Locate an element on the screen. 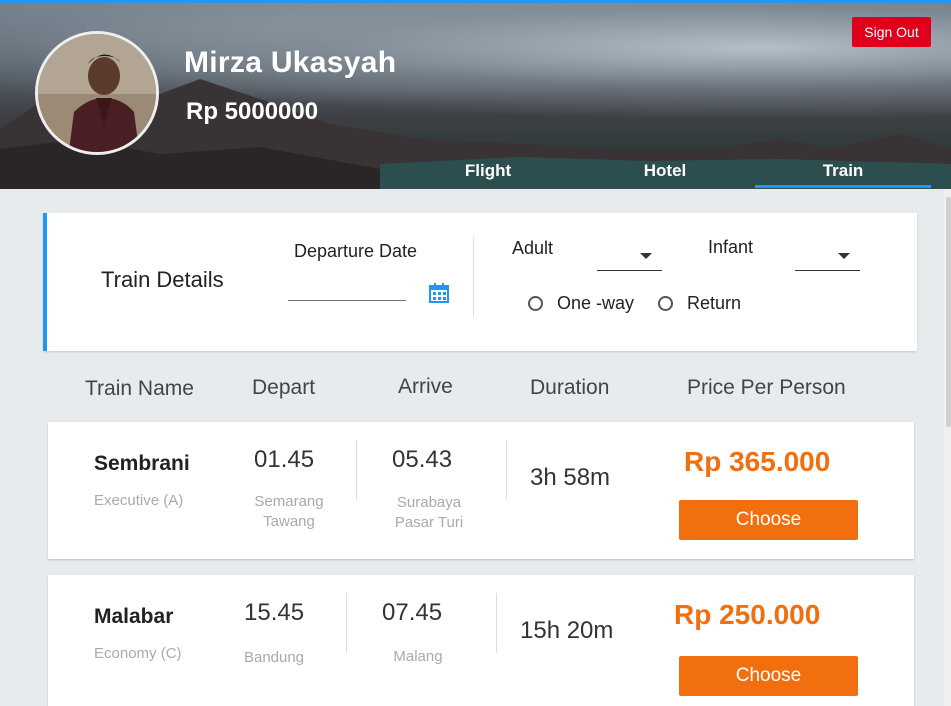 The image size is (951, 706). depart-station-line1: Bandung is located at coordinates (274, 657).